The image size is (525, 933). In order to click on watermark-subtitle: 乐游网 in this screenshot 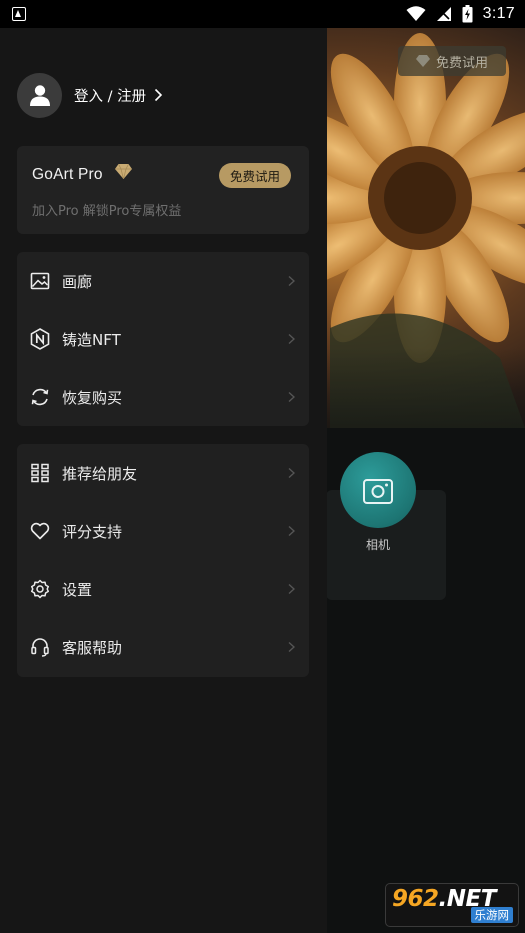, I will do `click(491, 915)`.